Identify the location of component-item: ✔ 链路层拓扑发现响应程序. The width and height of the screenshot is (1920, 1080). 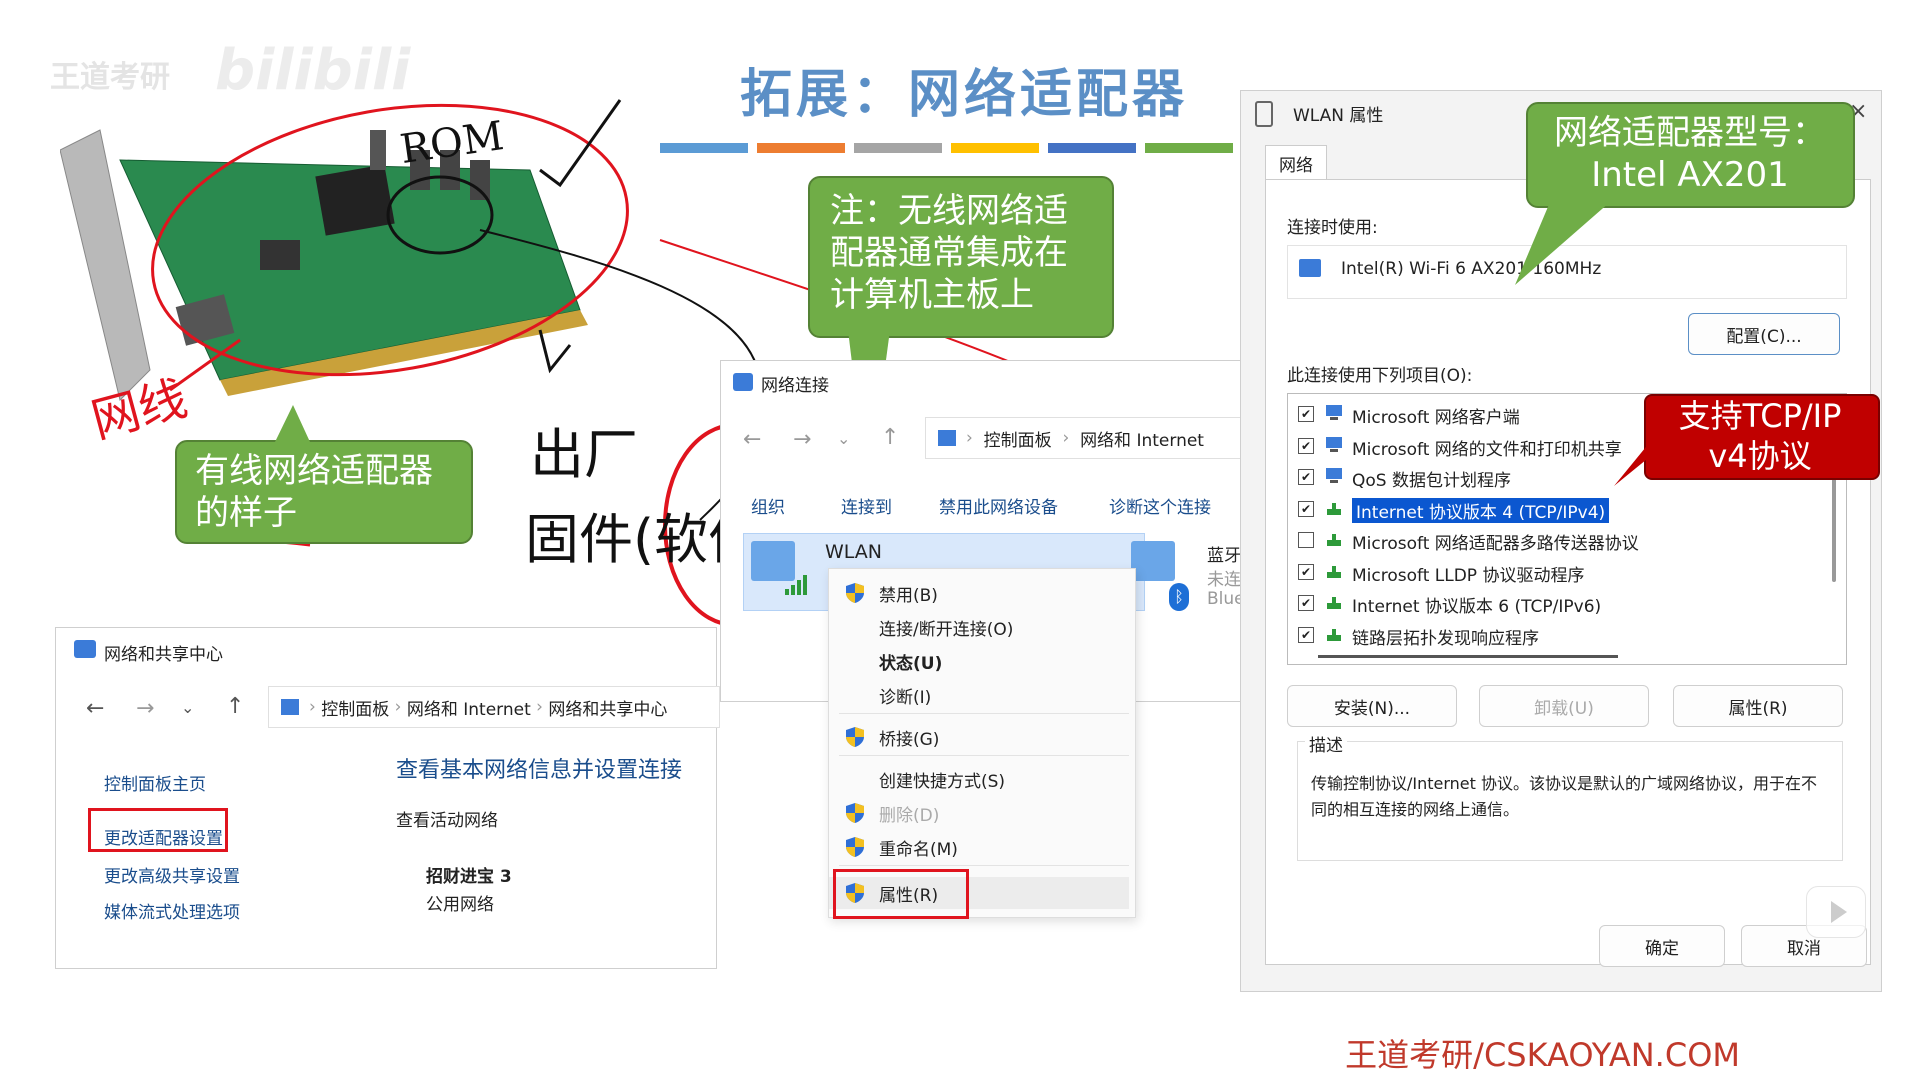
(1567, 634).